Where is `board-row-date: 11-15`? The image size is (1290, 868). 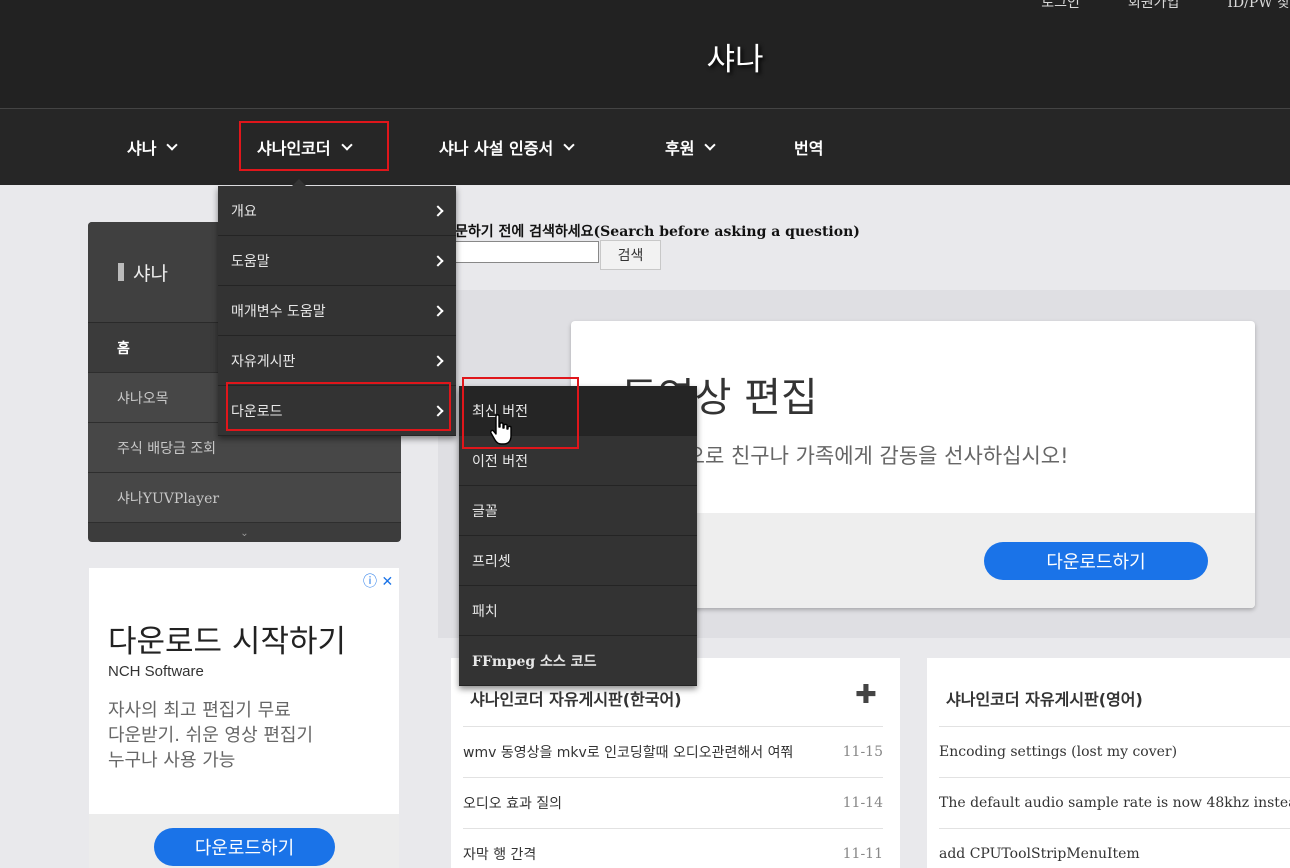 board-row-date: 11-15 is located at coordinates (862, 752).